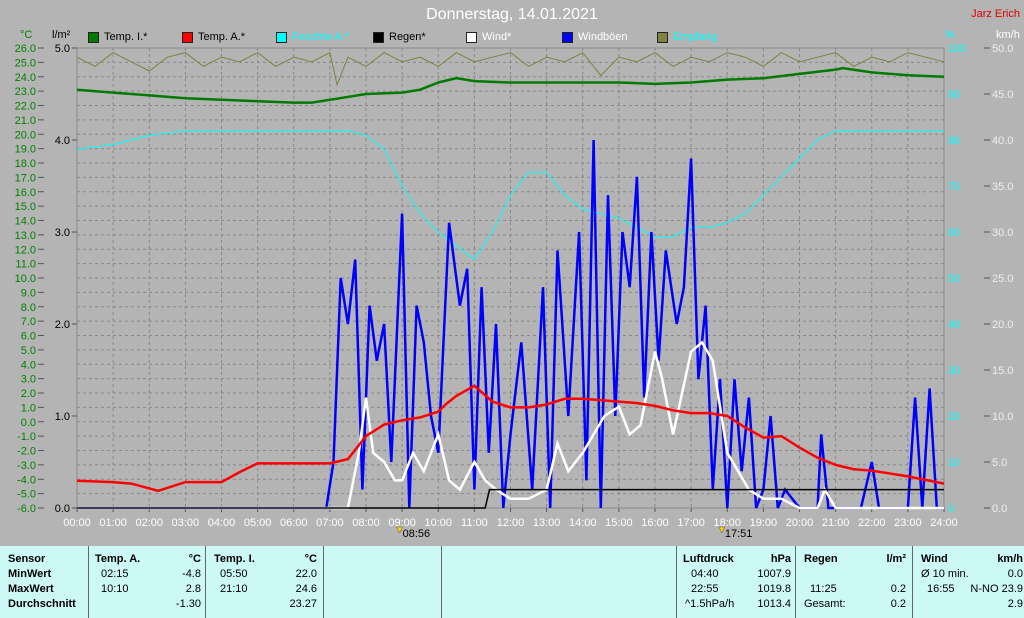 Image resolution: width=1024 pixels, height=618 pixels. Describe the element at coordinates (774, 589) in the screenshot. I see `pressure-max: 1019.8` at that location.